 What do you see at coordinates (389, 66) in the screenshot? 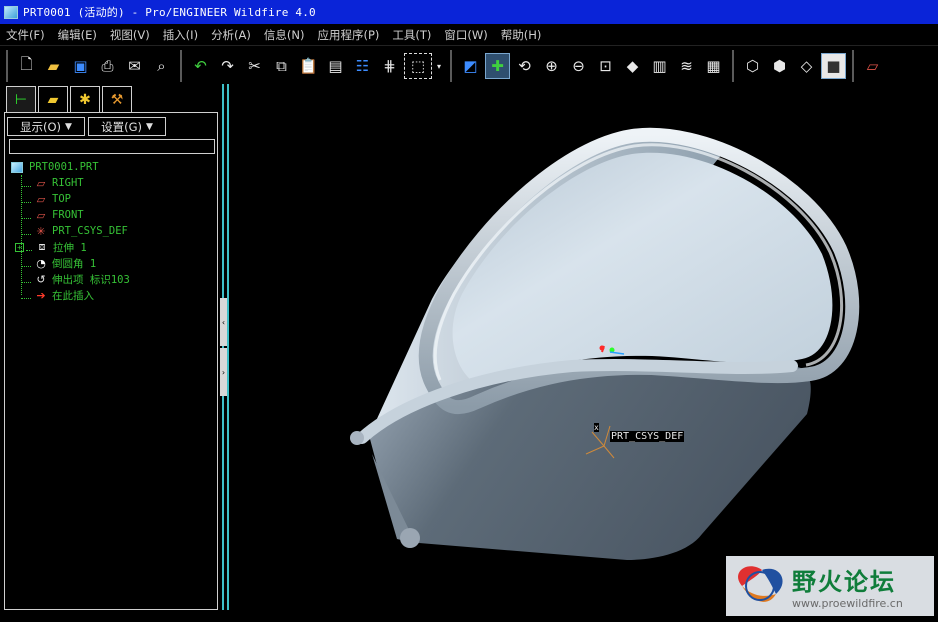
I see `regen-manager-icon: ⋕` at bounding box center [389, 66].